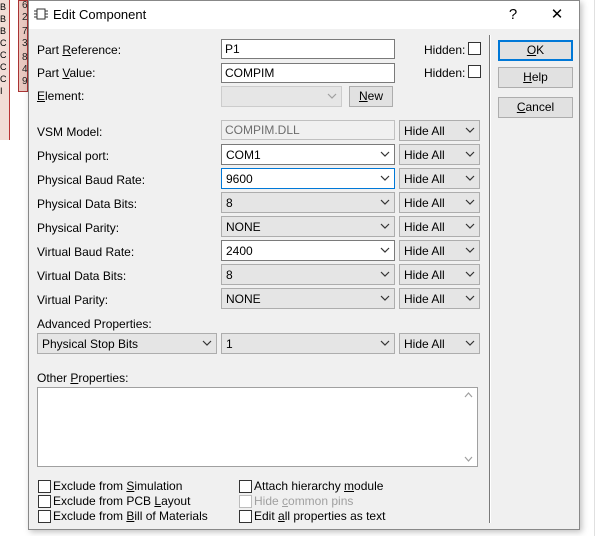 The height and width of the screenshot is (536, 602). I want to click on property-label: VSM Model:, so click(70, 132).